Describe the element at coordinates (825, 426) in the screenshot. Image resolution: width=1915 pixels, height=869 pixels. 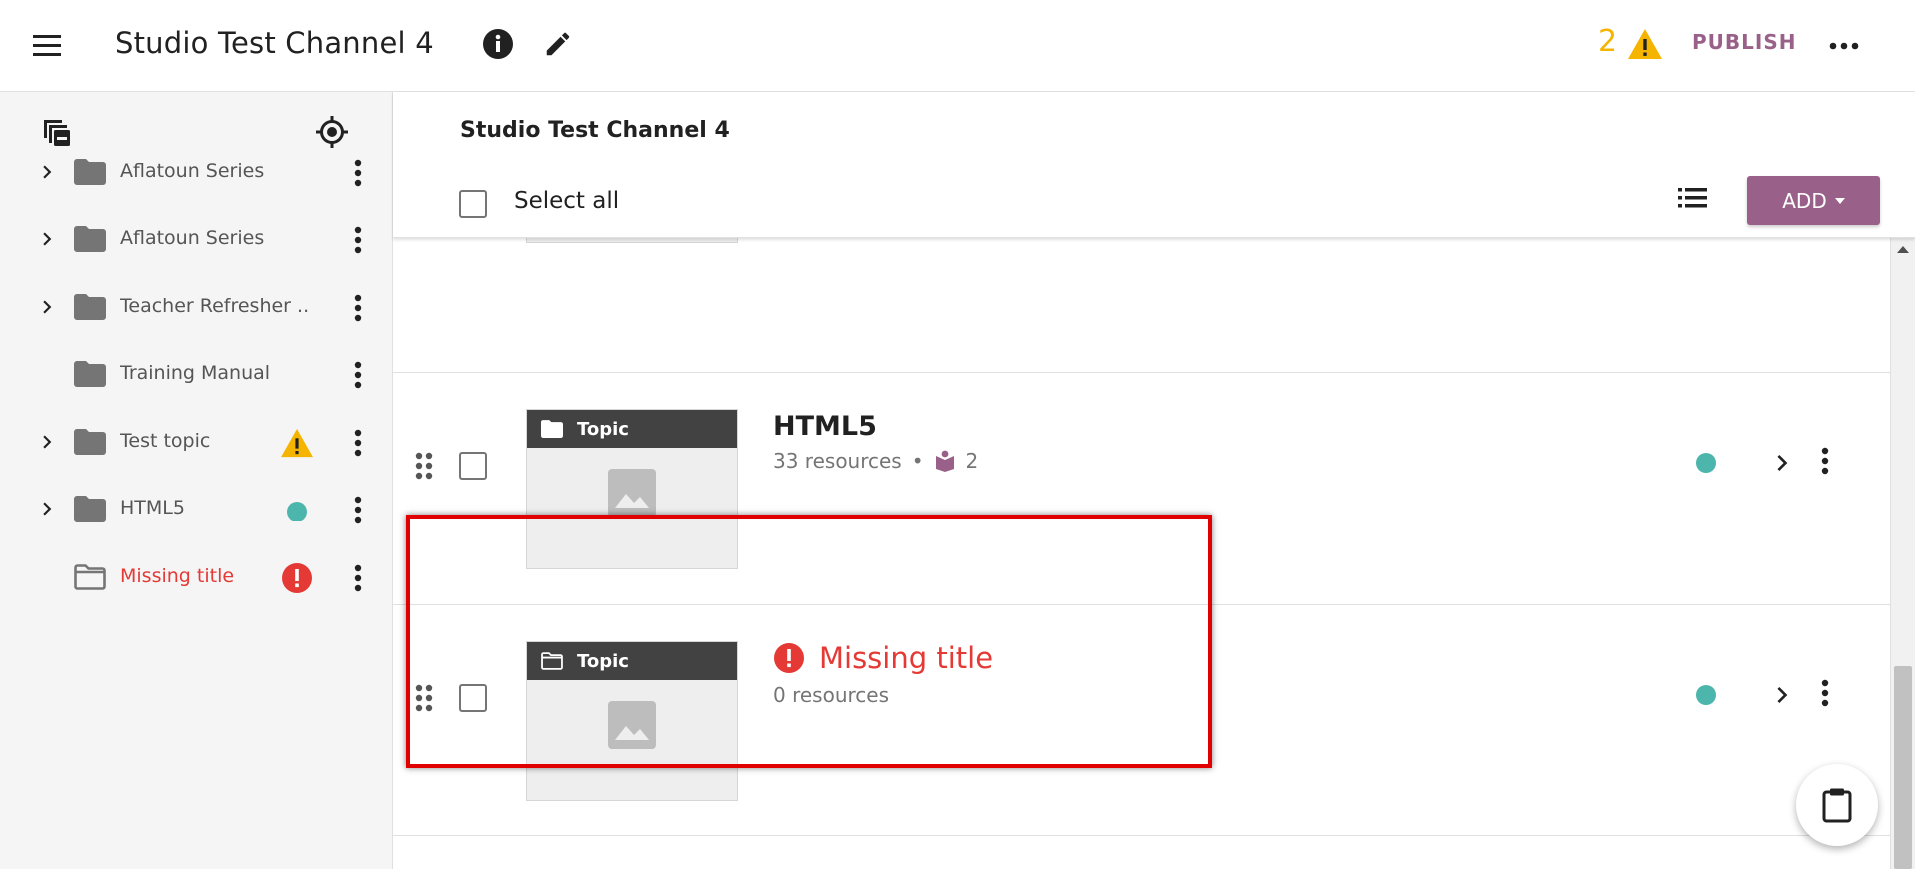
I see `row-title: HTML5` at that location.